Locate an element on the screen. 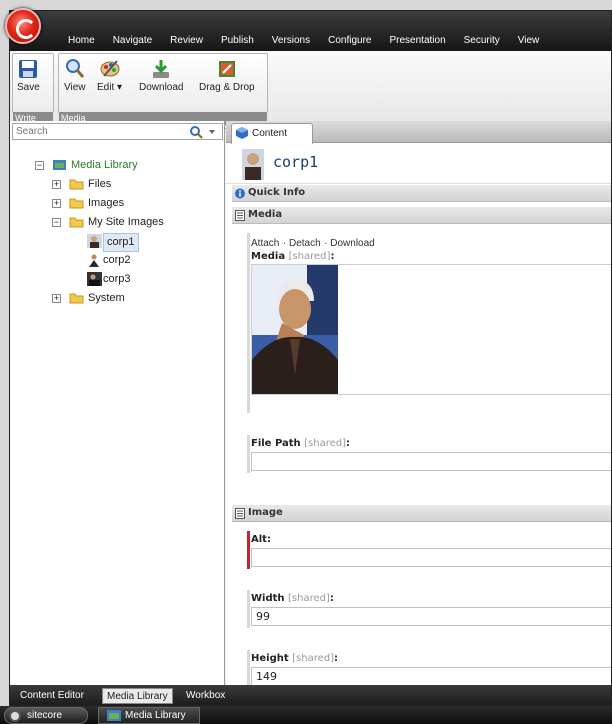  height-label: Height [shared]: is located at coordinates (431, 658).